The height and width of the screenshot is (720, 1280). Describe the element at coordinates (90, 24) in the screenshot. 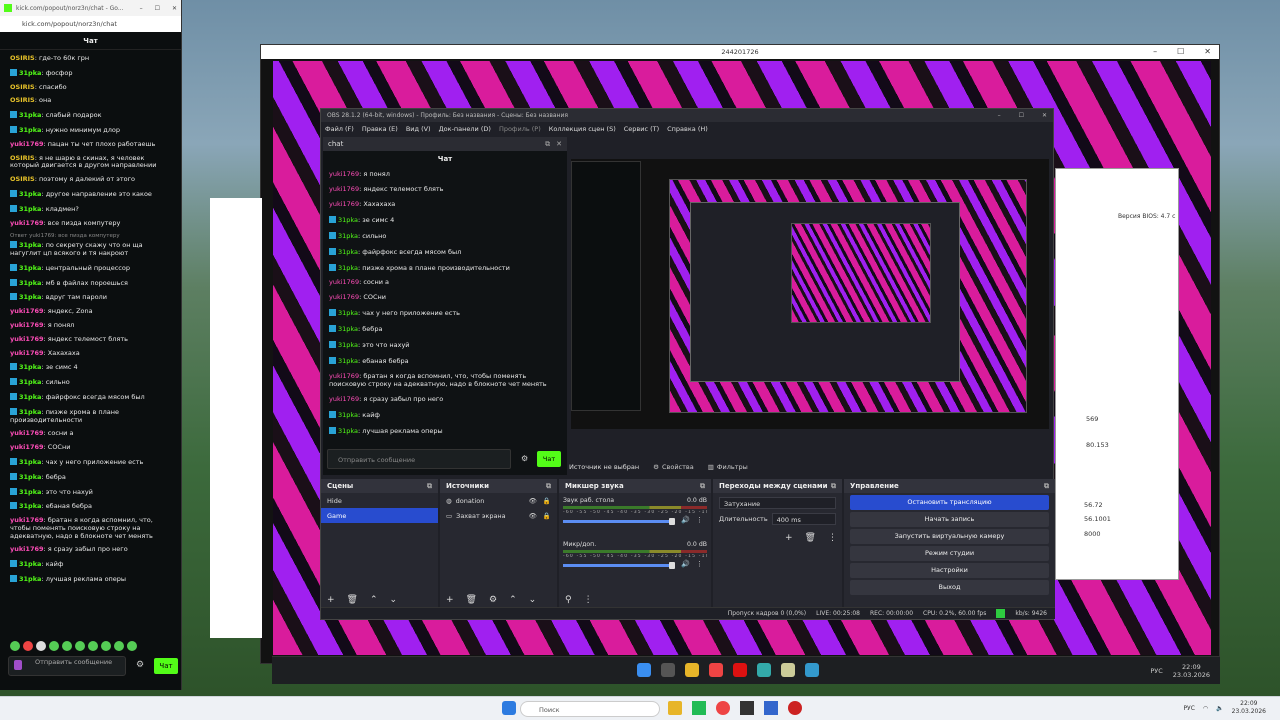

I see `kick-url-bar: kick.com/popout/norz3n/chat` at that location.